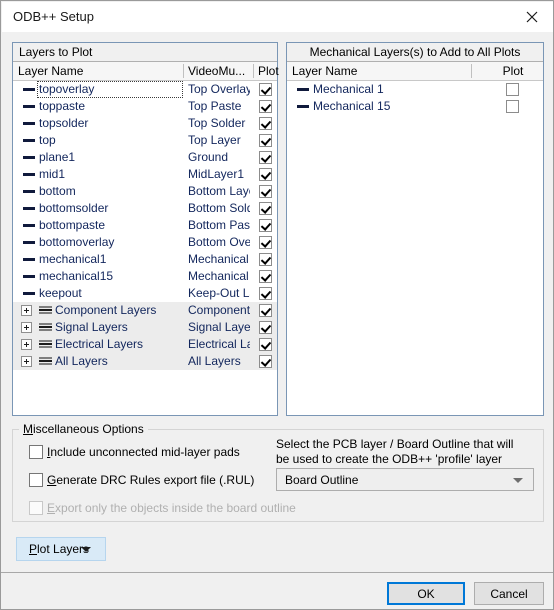 The image size is (554, 610). I want to click on table-row: Component Layers Component Layers, so click(145, 310).